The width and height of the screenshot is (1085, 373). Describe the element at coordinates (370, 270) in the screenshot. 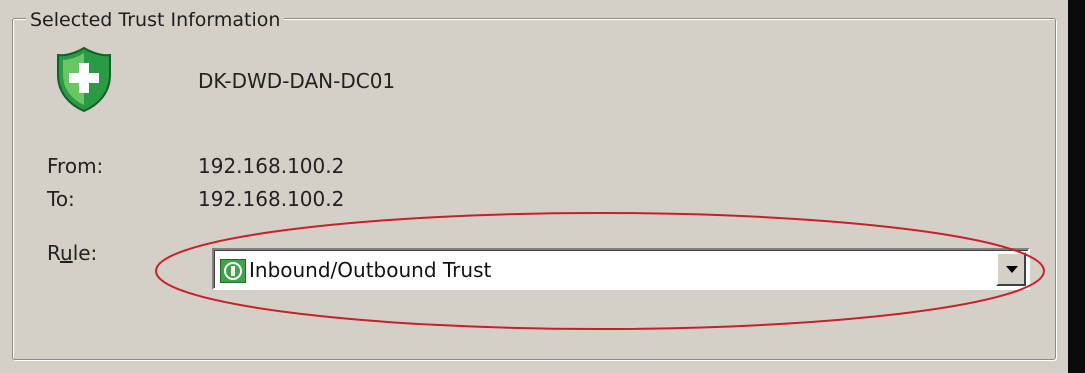

I see `rule-selected-value: Inbound/Outbound Trust` at that location.